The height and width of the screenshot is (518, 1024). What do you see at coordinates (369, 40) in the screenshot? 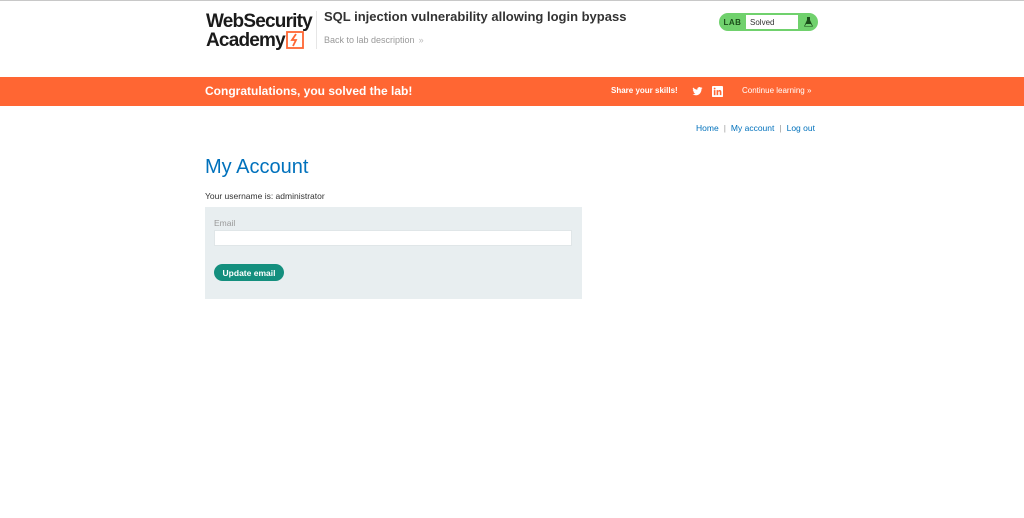
I see `back-link-label: Back to lab description` at bounding box center [369, 40].